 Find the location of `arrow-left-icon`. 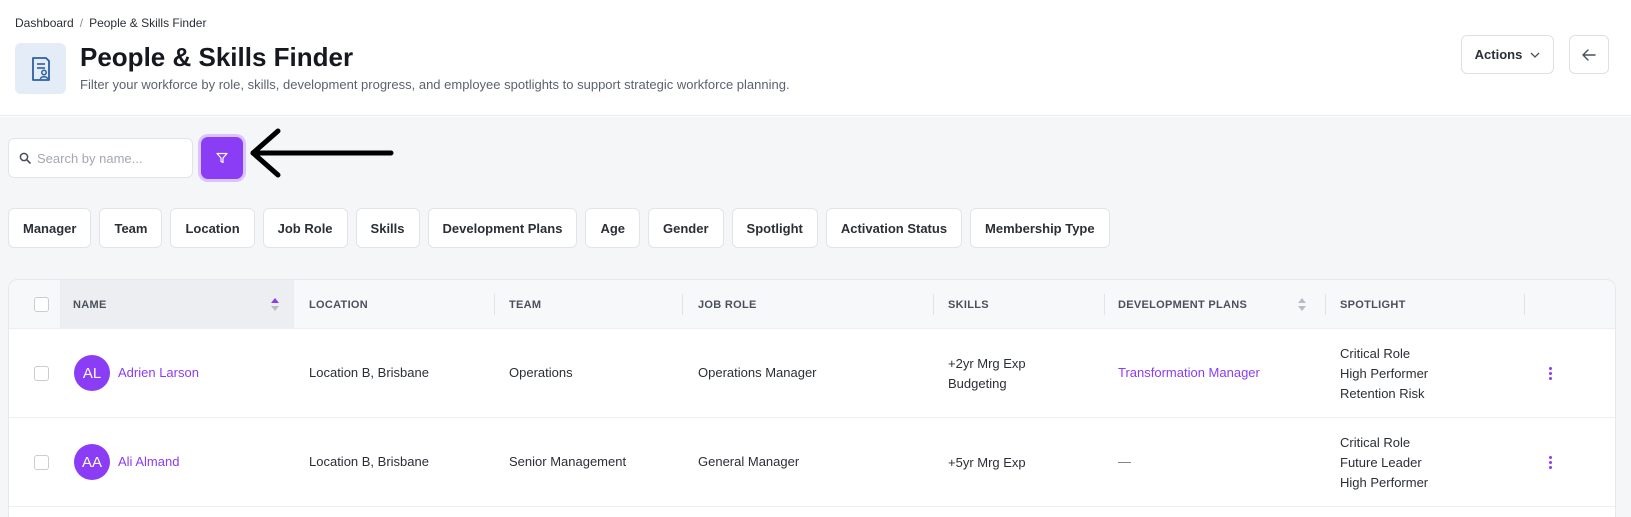

arrow-left-icon is located at coordinates (1589, 54).